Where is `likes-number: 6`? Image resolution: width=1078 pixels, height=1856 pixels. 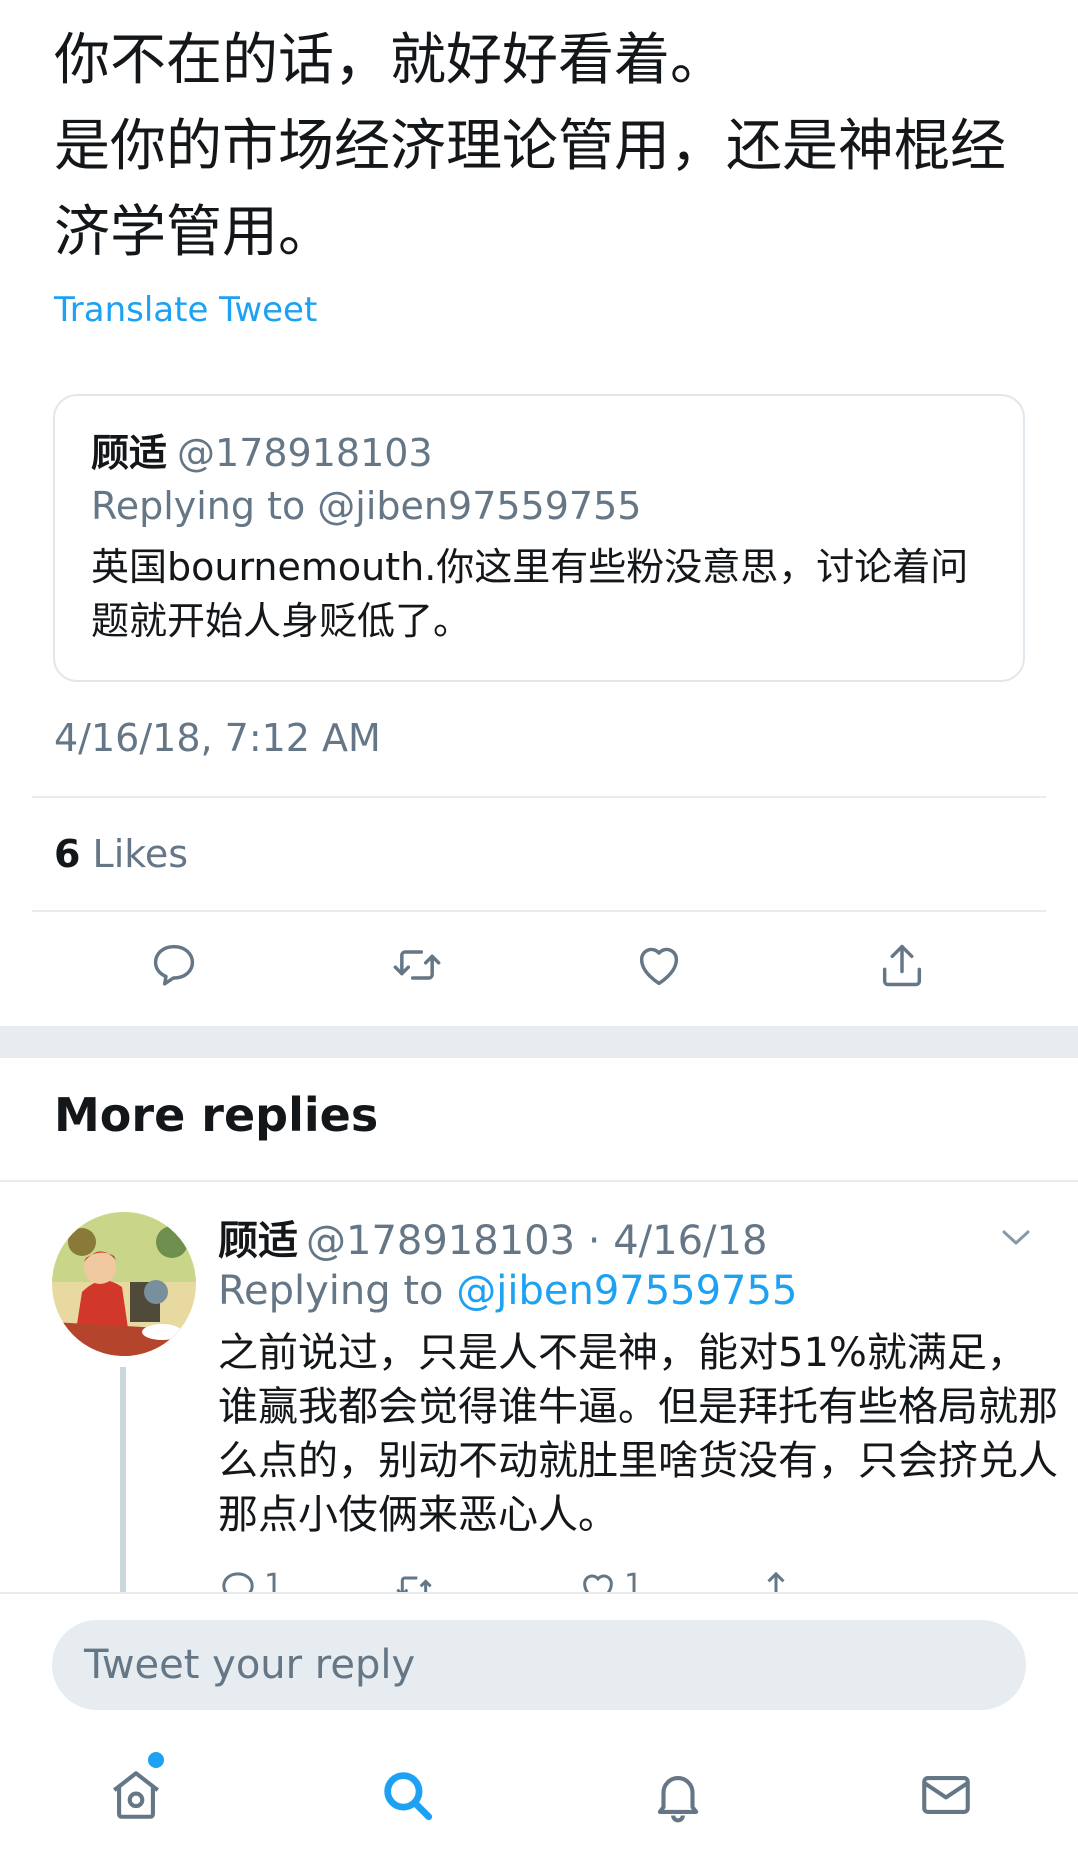 likes-number: 6 is located at coordinates (67, 854).